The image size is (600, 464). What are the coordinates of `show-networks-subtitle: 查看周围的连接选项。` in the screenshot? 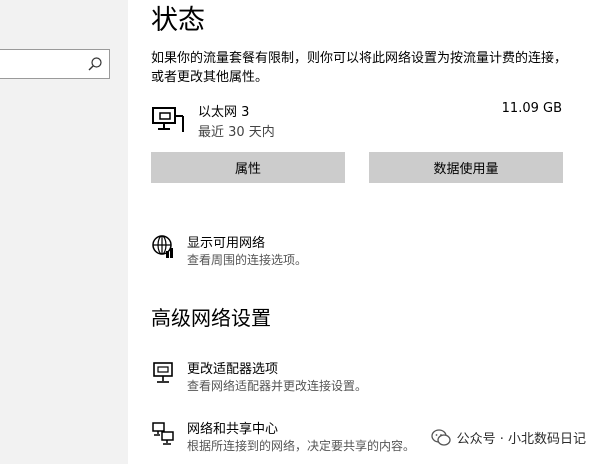 It's located at (247, 260).